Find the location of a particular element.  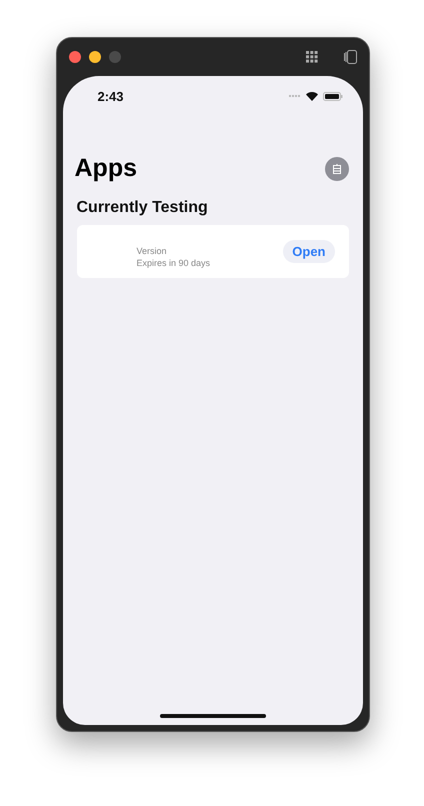

status-time: 2:43 is located at coordinates (111, 96).